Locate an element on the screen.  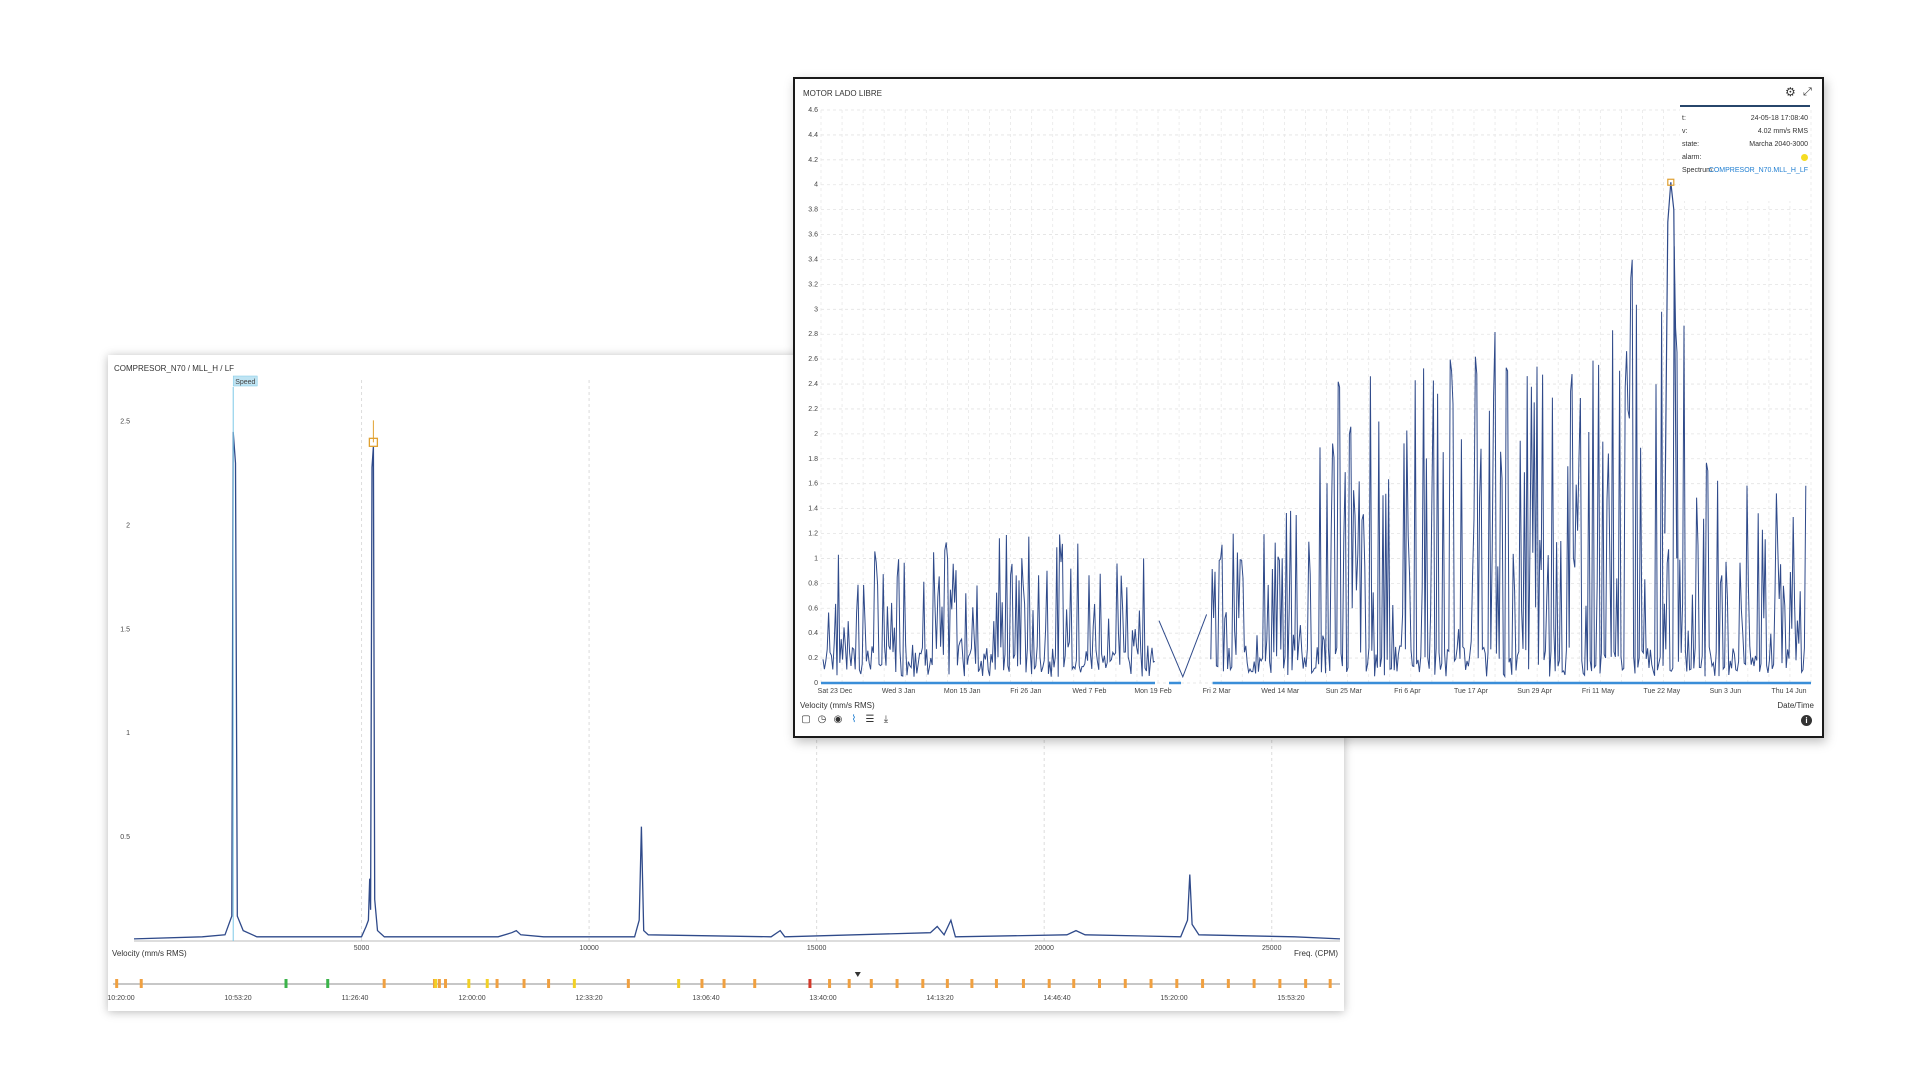
spectrum-y-axis-label: Velocity (mm/s RMS) is located at coordinates (149, 953).